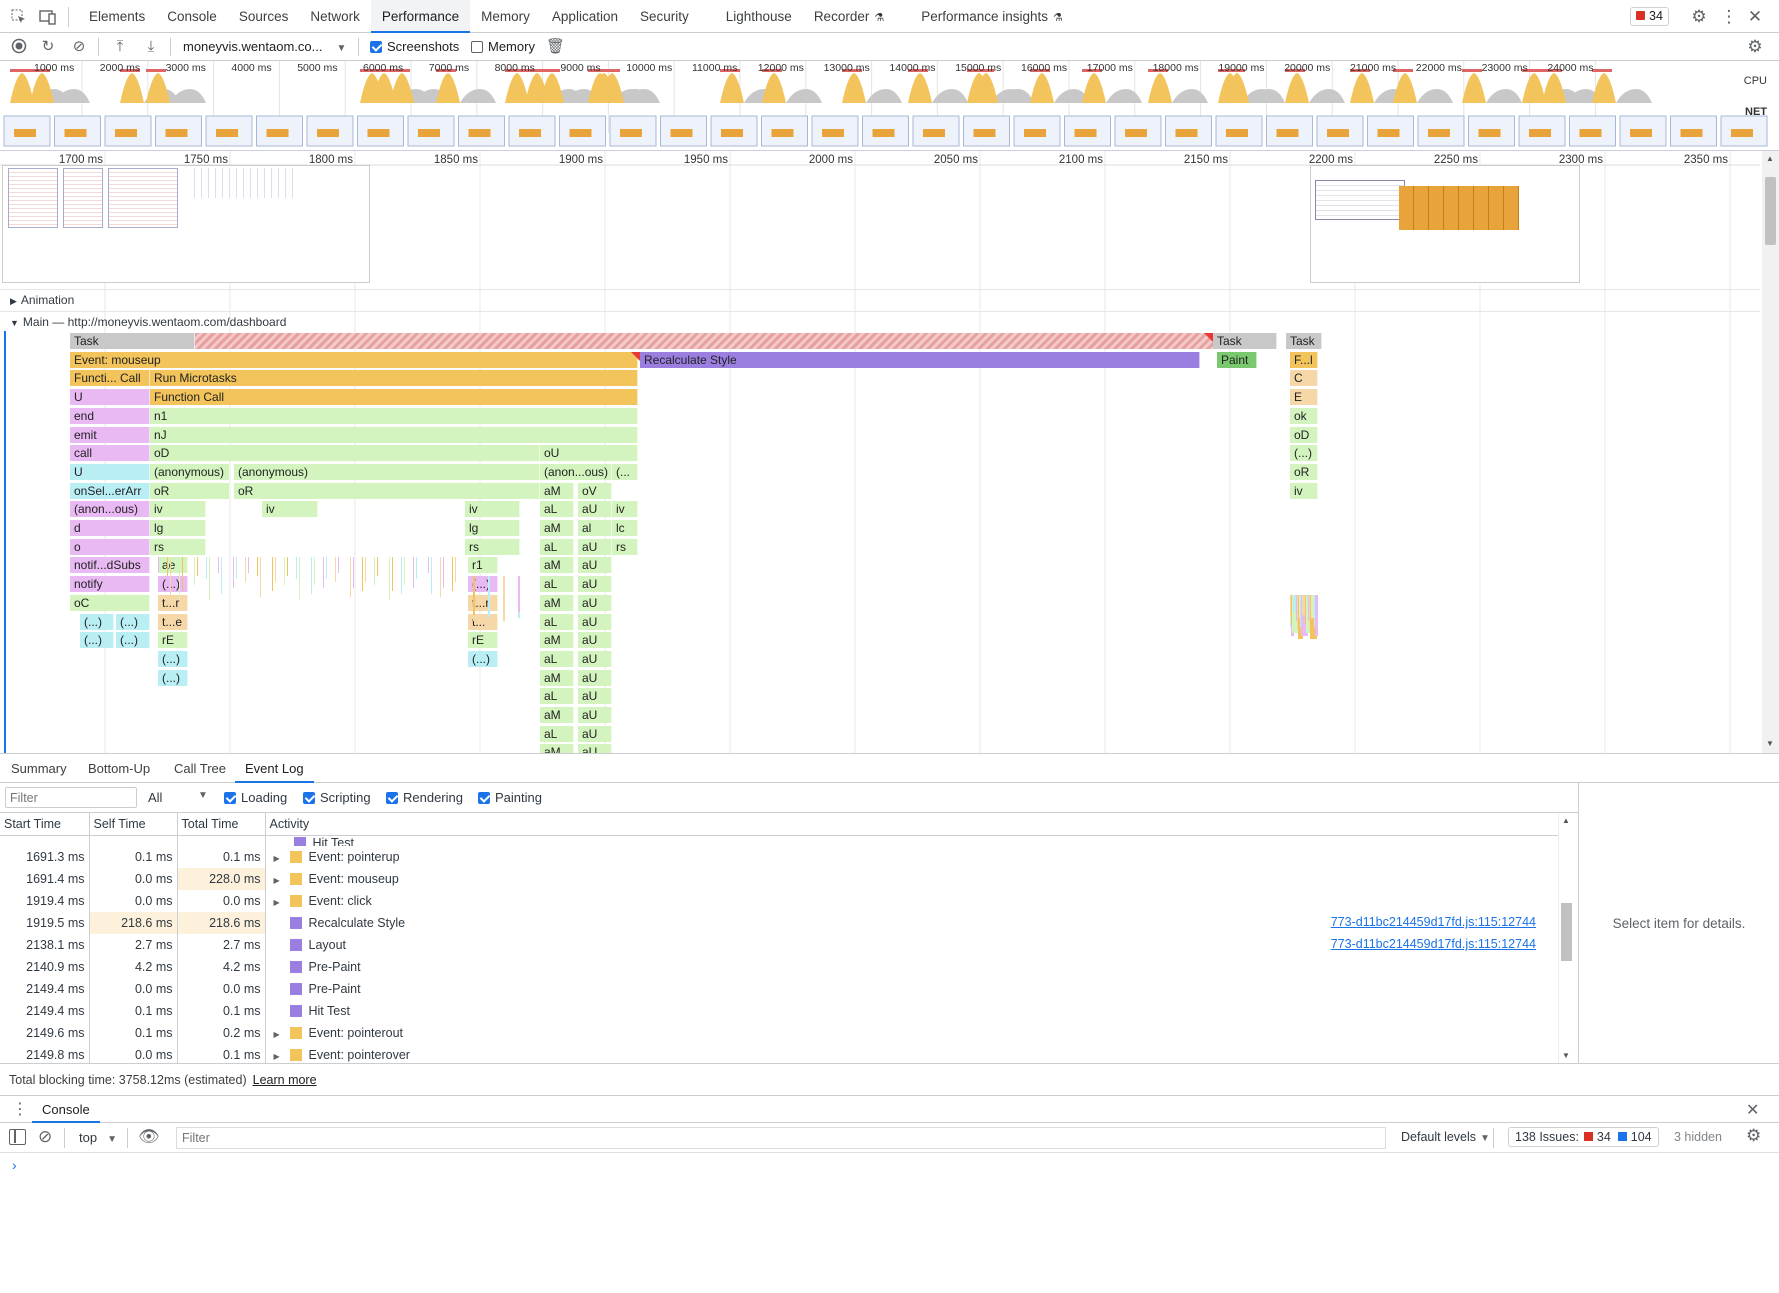 The width and height of the screenshot is (1779, 1293). What do you see at coordinates (880, 299) in the screenshot?
I see `animation-track-header: ▶ Animation` at bounding box center [880, 299].